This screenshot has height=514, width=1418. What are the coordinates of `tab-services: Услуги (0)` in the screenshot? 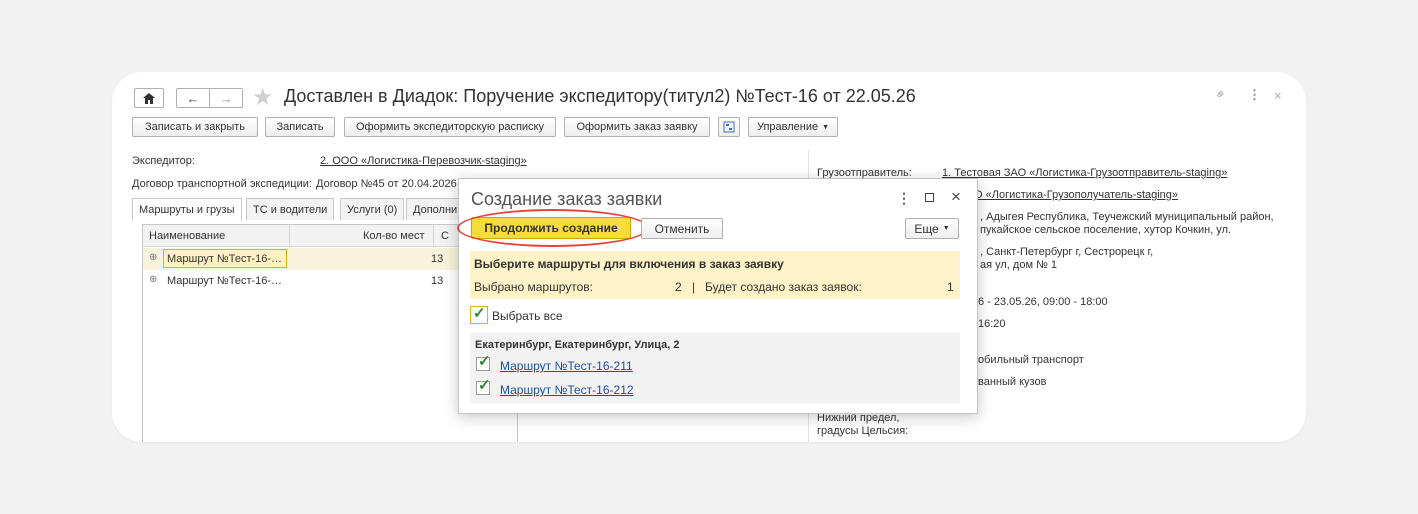 It's located at (372, 209).